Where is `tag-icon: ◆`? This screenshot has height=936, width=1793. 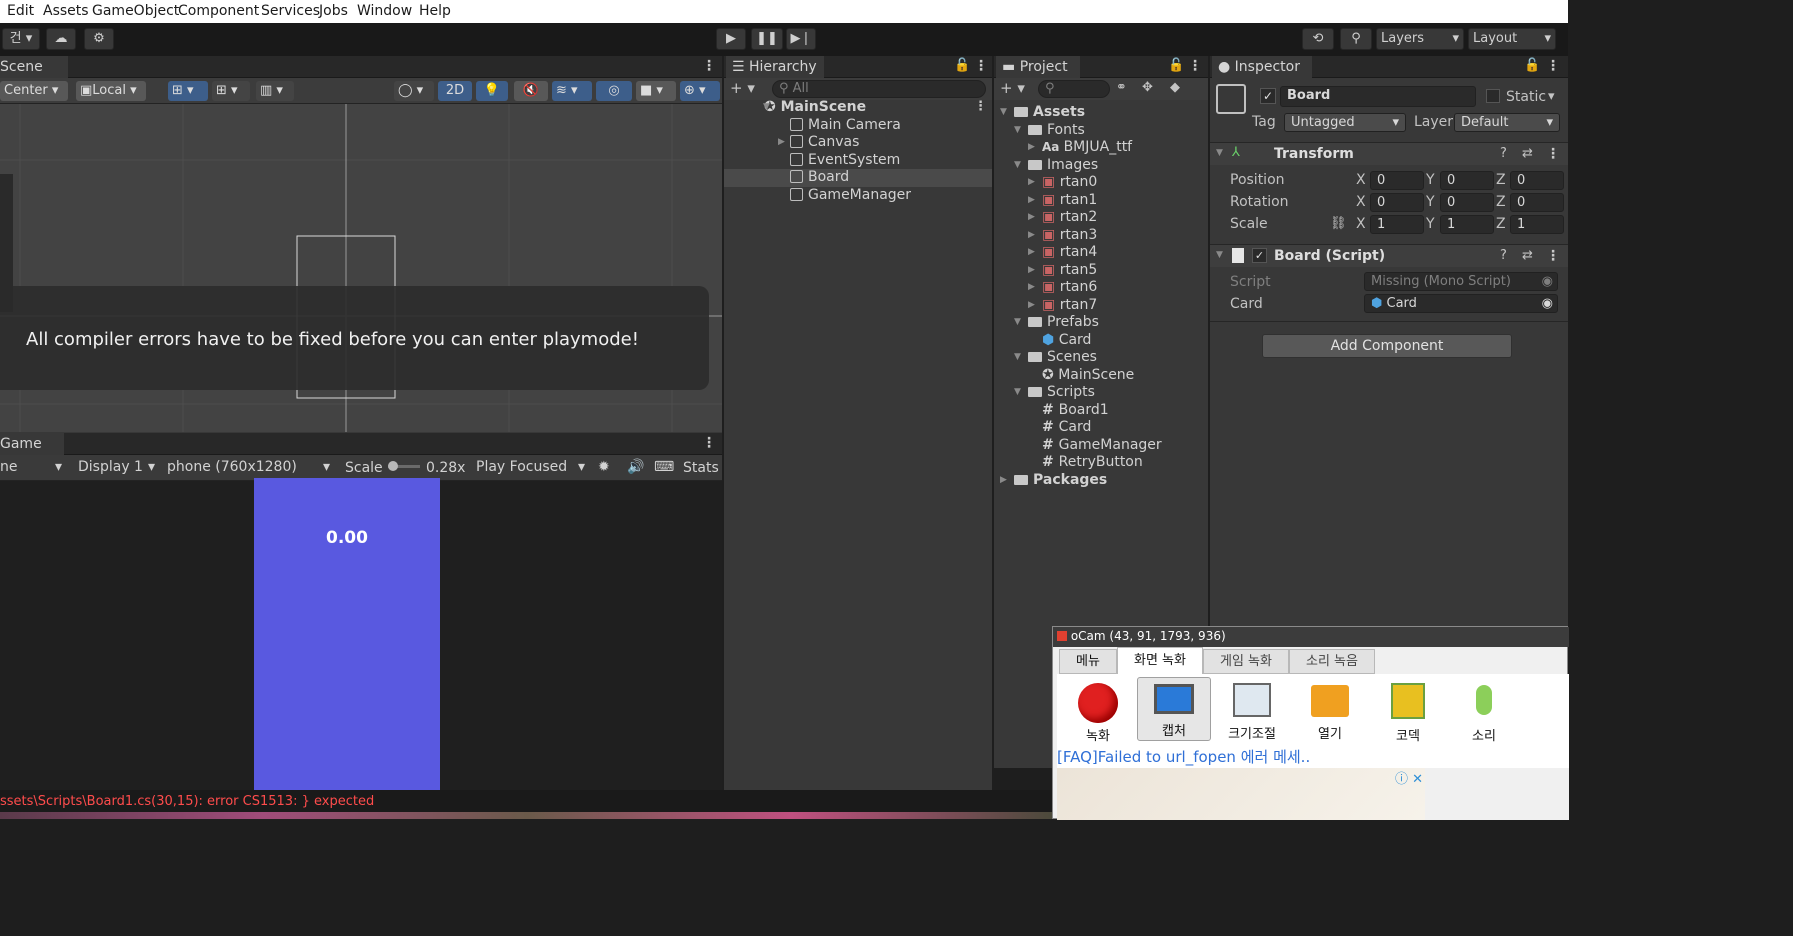
tag-icon: ◆ is located at coordinates (1175, 87).